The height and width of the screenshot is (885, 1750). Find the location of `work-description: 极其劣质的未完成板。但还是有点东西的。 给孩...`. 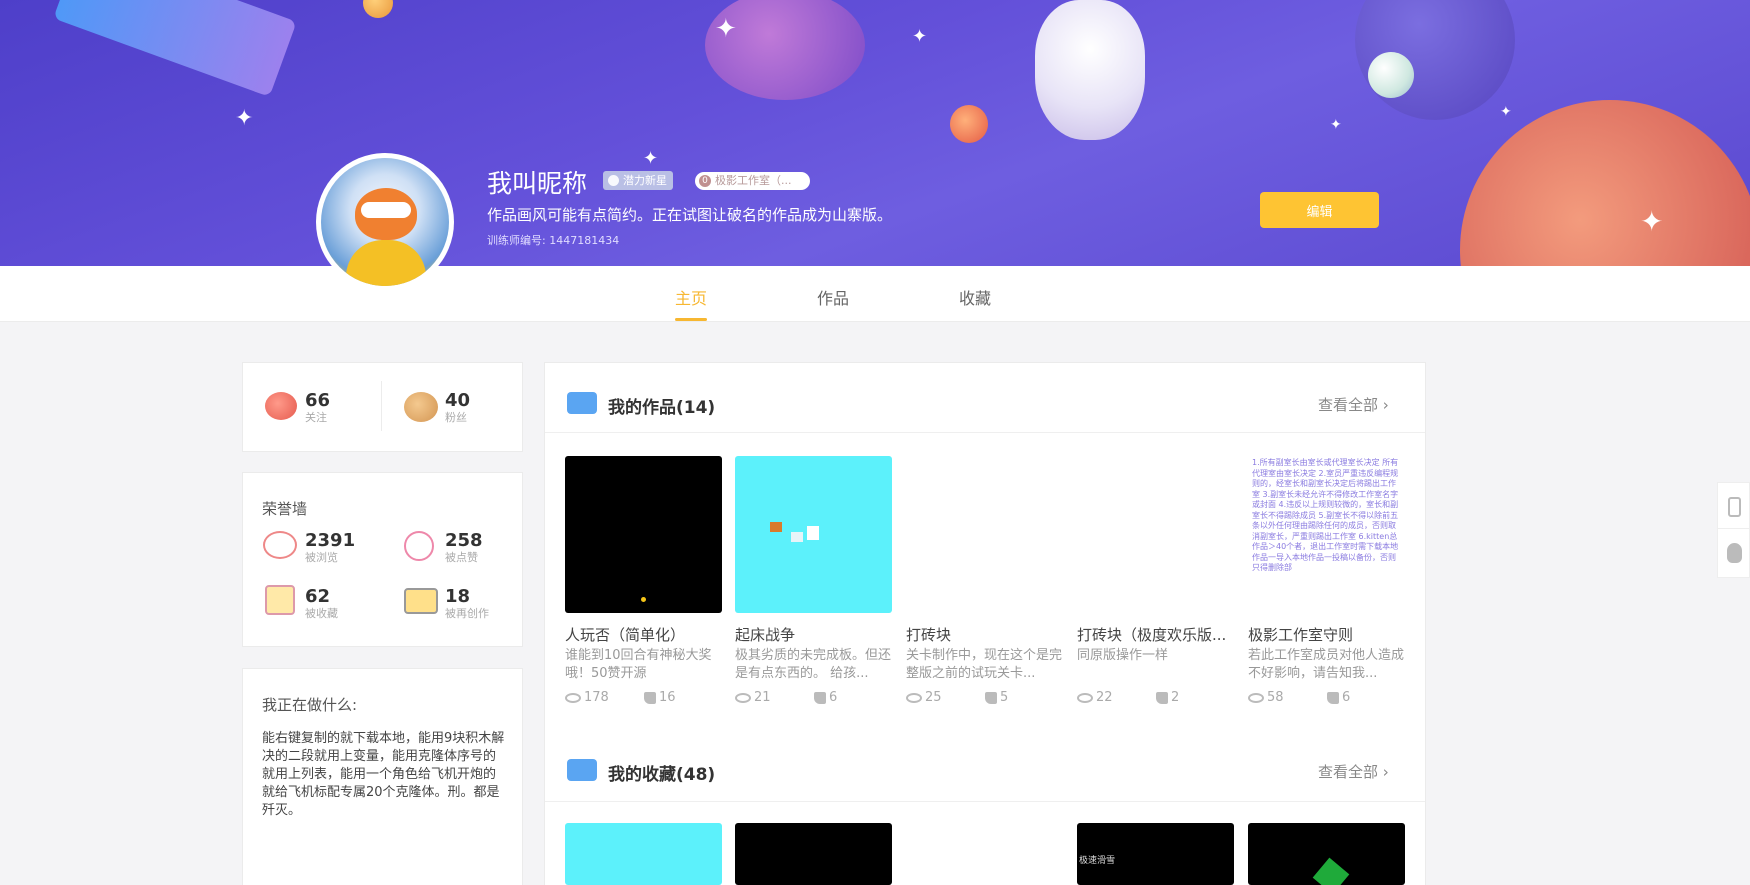

work-description: 极其劣质的未完成板。但还是有点东西的。 给孩... is located at coordinates (813, 664).